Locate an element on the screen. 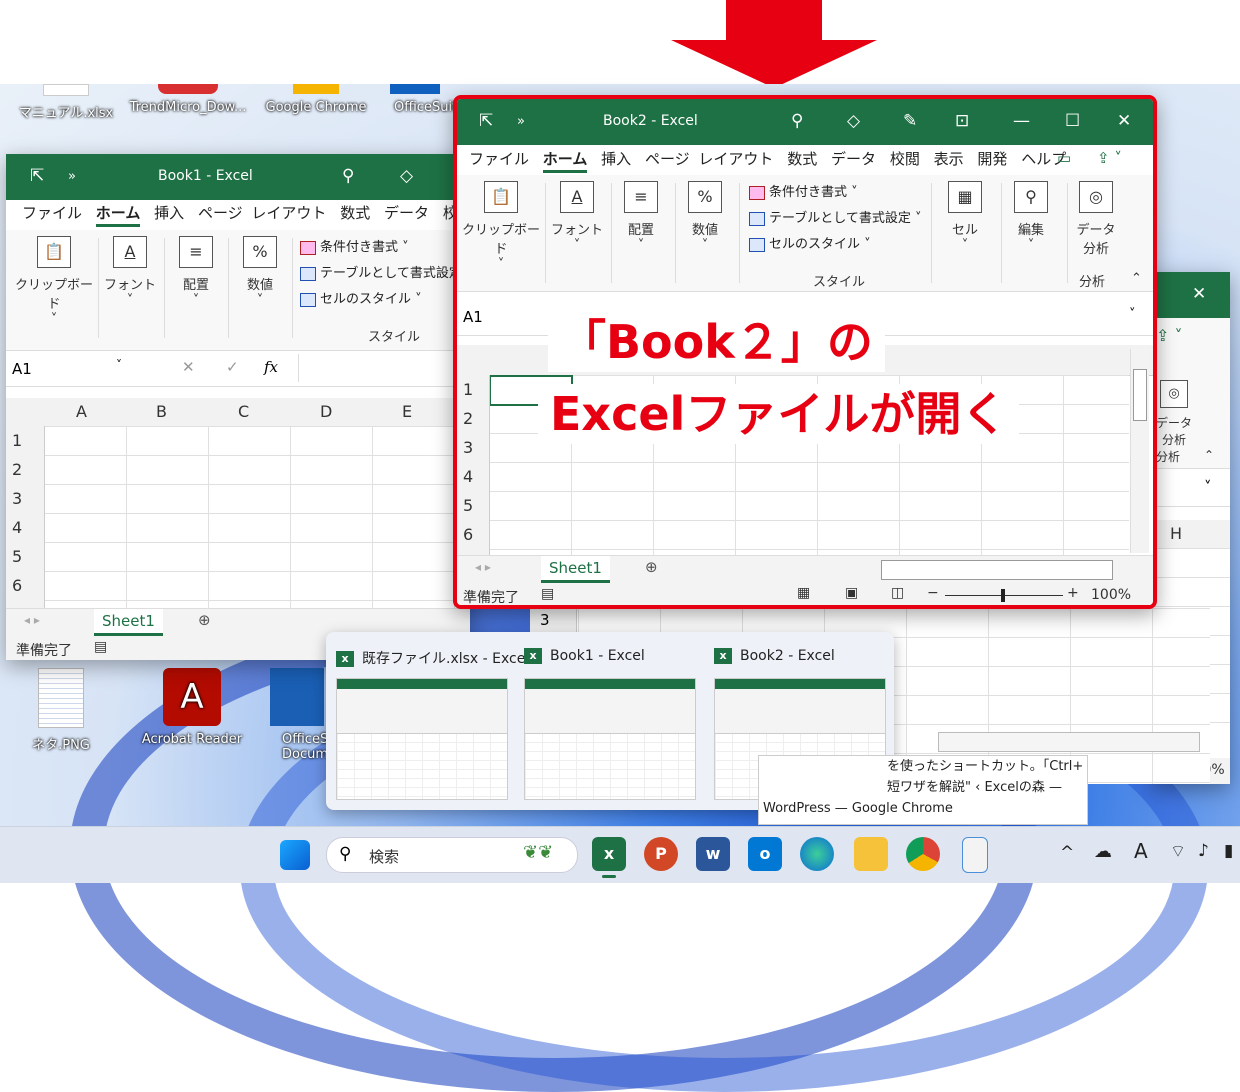  preview-book1: x Book1 - Excel is located at coordinates (609, 720).